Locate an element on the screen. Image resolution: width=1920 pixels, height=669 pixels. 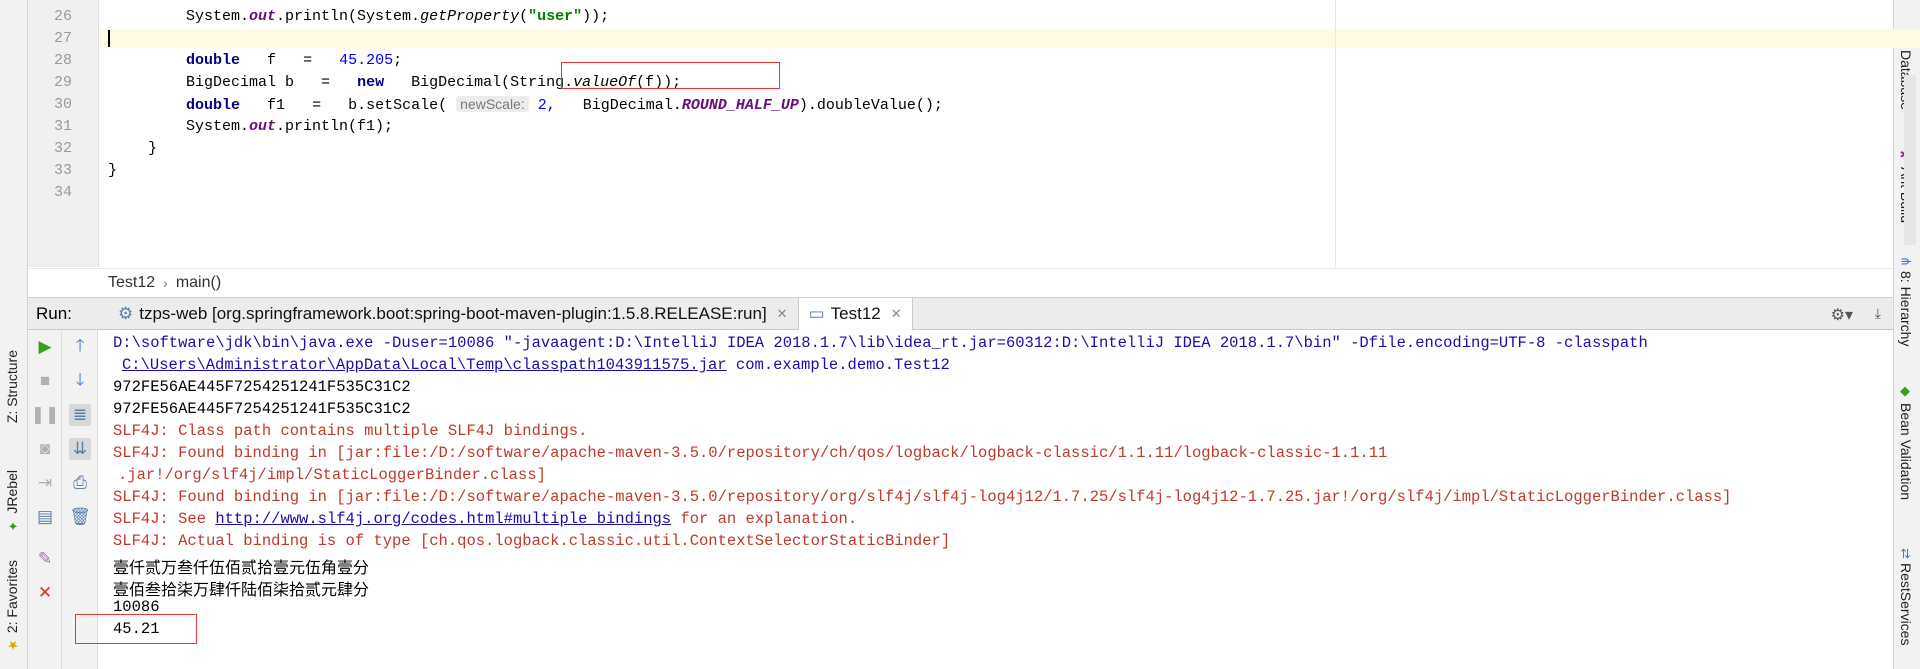
run-toolbar-primary: ▶ ■ ❚❚ ◙ ⇥ ▤ ✎ ✕ is located at coordinates (45, 499).